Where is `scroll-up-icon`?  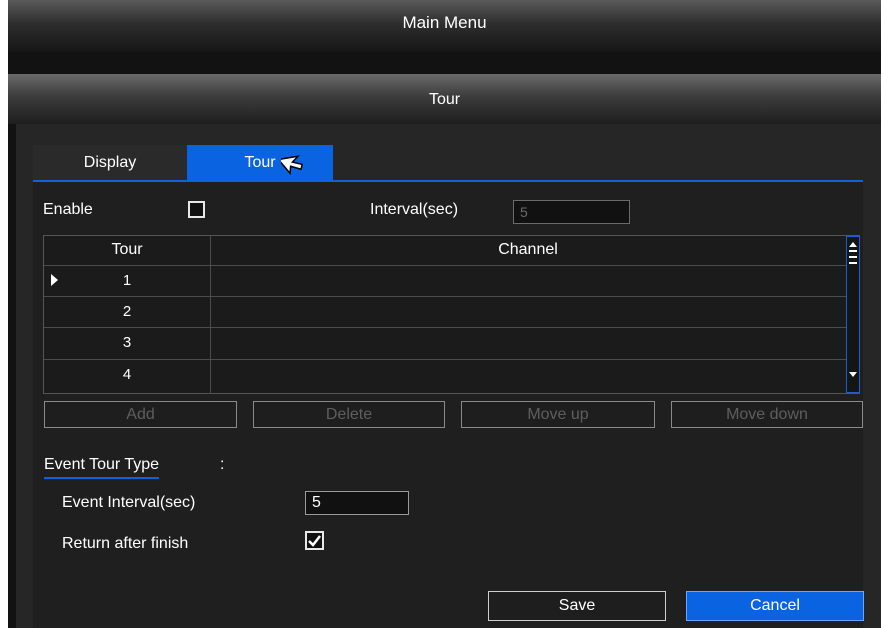 scroll-up-icon is located at coordinates (853, 244).